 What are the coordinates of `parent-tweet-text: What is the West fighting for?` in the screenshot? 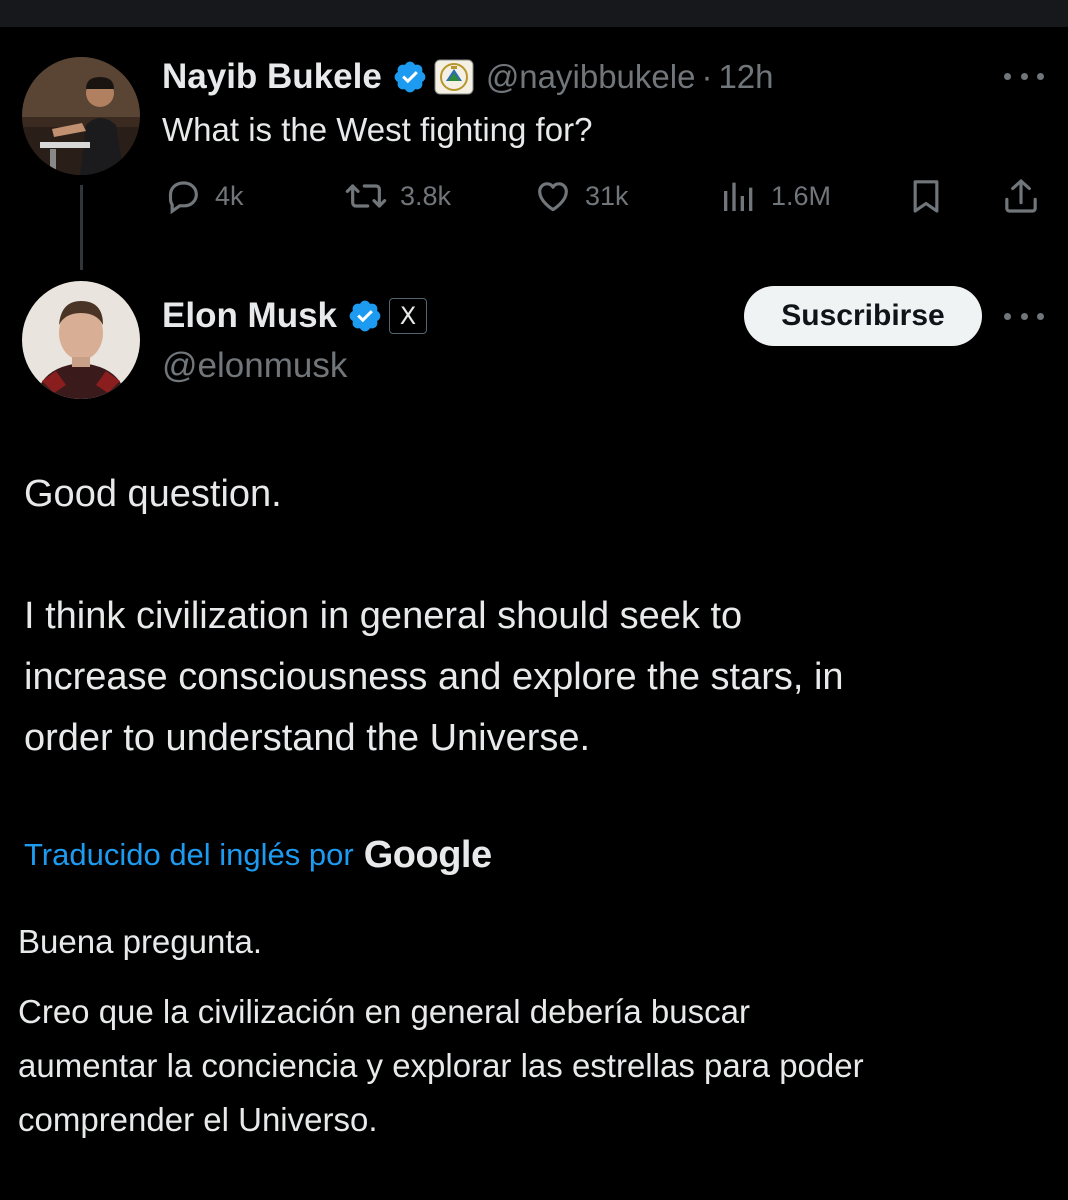 It's located at (377, 129).